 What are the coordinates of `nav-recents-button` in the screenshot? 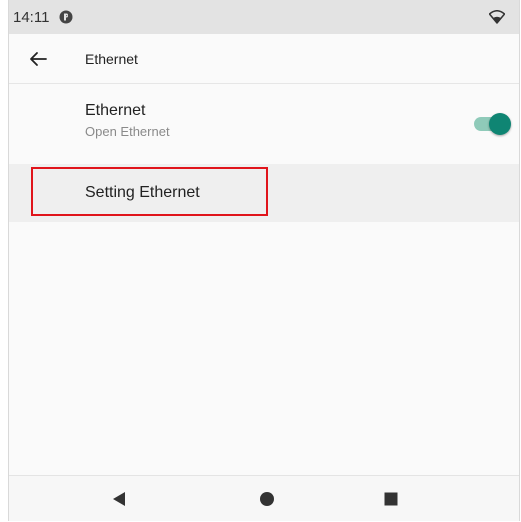 It's located at (391, 499).